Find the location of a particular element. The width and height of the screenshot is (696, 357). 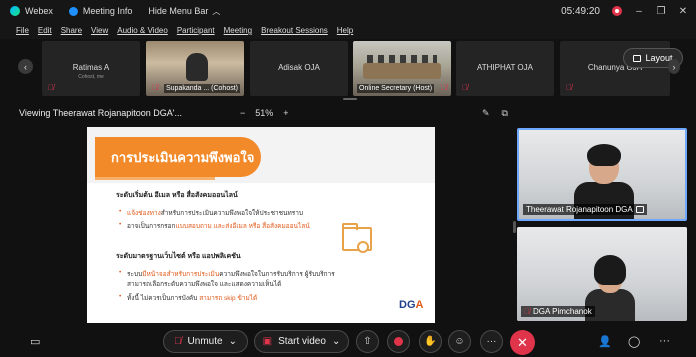

participant-tile: Adisak OJA is located at coordinates (299, 68).